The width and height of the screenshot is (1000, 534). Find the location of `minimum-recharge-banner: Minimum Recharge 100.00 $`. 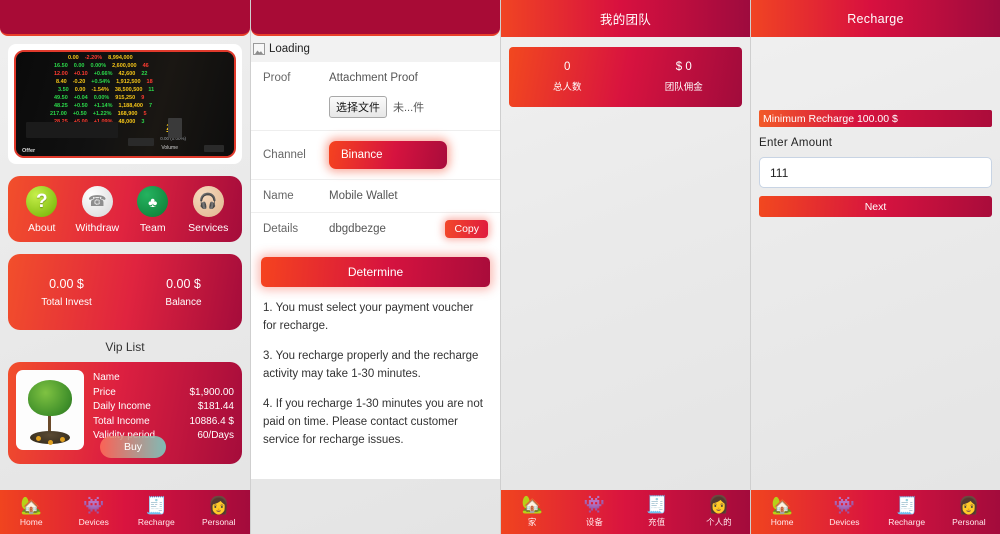

minimum-recharge-banner: Minimum Recharge 100.00 $ is located at coordinates (875, 118).